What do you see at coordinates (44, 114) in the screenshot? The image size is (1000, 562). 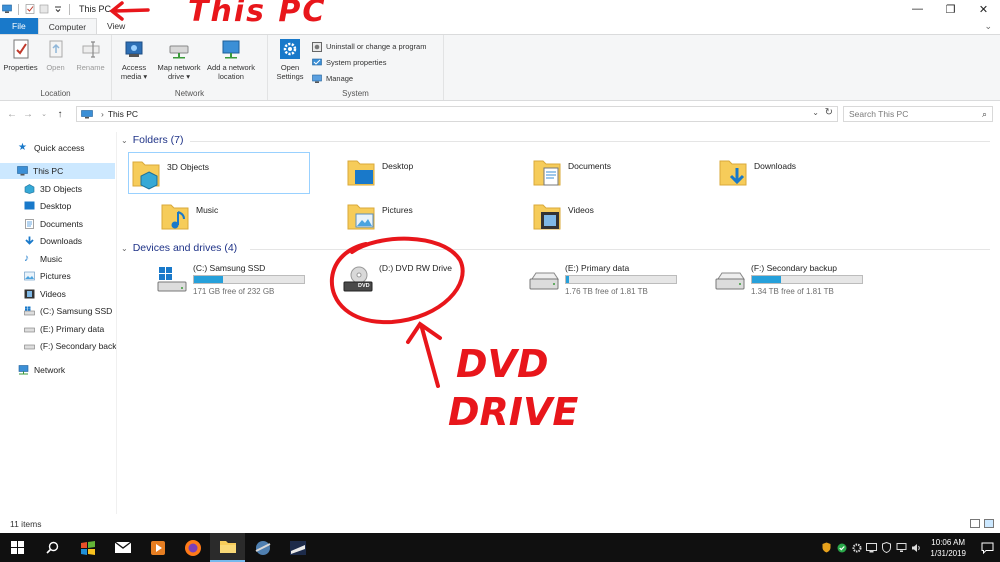 I see `recent-locations-icon: ⌄` at bounding box center [44, 114].